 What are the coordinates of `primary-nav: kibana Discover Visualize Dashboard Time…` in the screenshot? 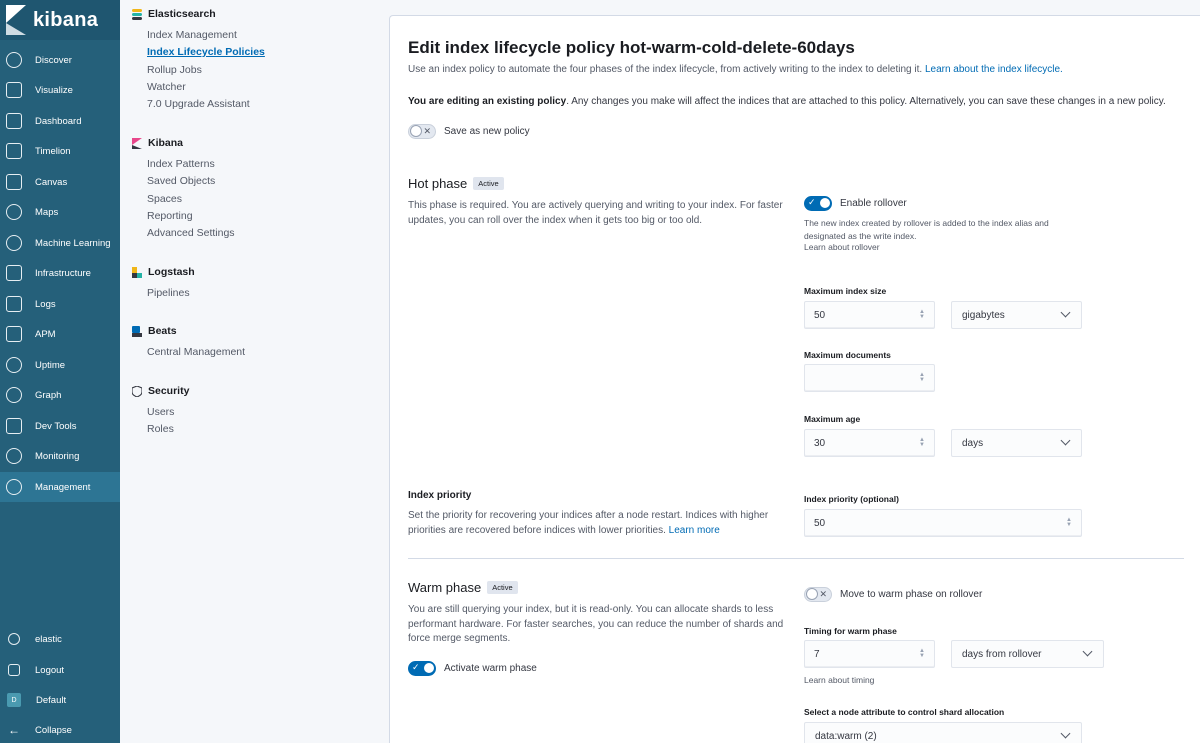 It's located at (60, 371).